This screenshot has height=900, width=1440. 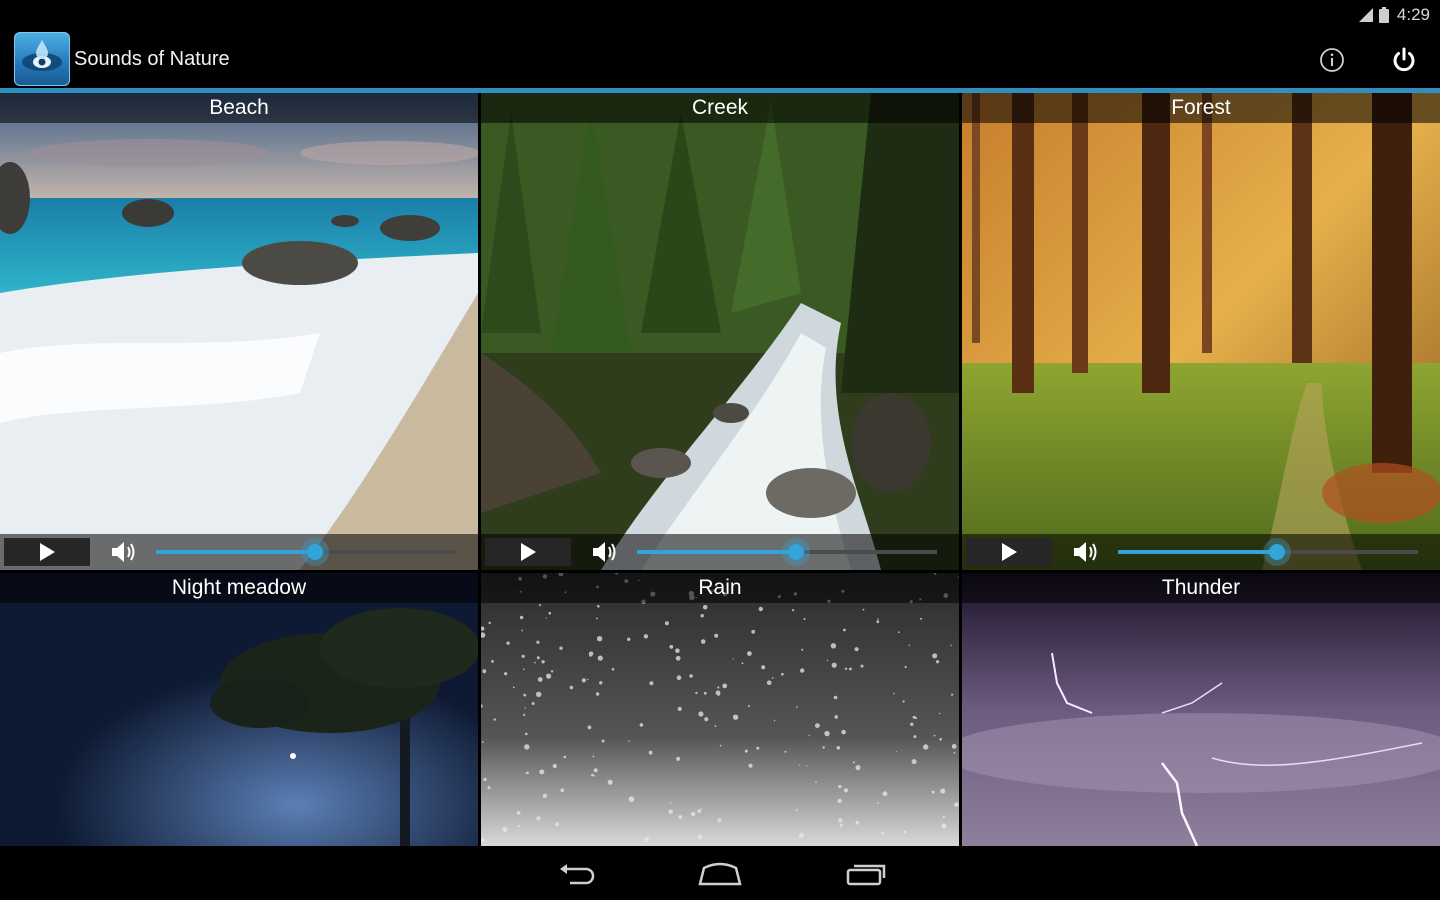 I want to click on system-nav-bar, so click(x=720, y=873).